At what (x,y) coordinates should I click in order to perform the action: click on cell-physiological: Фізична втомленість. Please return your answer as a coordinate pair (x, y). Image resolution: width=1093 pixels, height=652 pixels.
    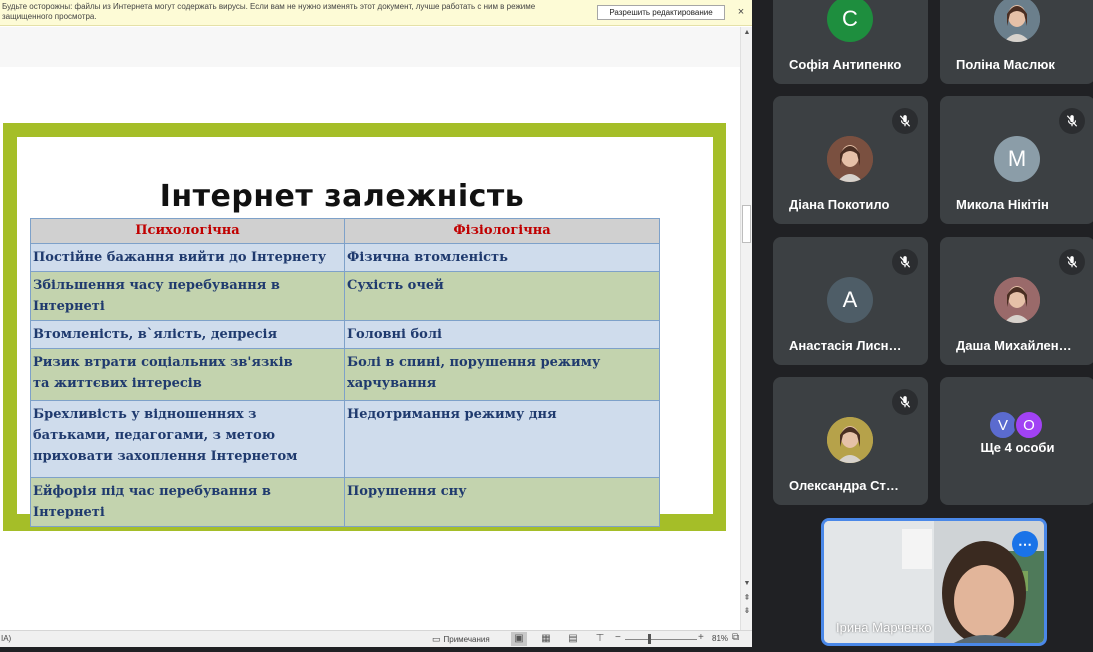
    Looking at the image, I should click on (502, 257).